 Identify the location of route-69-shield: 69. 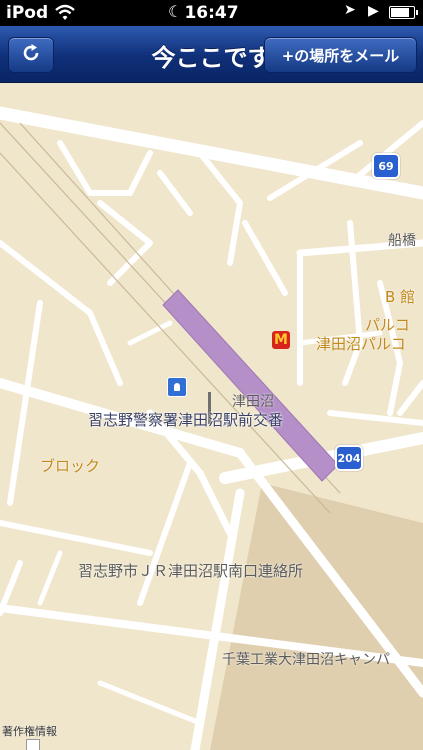
(386, 166).